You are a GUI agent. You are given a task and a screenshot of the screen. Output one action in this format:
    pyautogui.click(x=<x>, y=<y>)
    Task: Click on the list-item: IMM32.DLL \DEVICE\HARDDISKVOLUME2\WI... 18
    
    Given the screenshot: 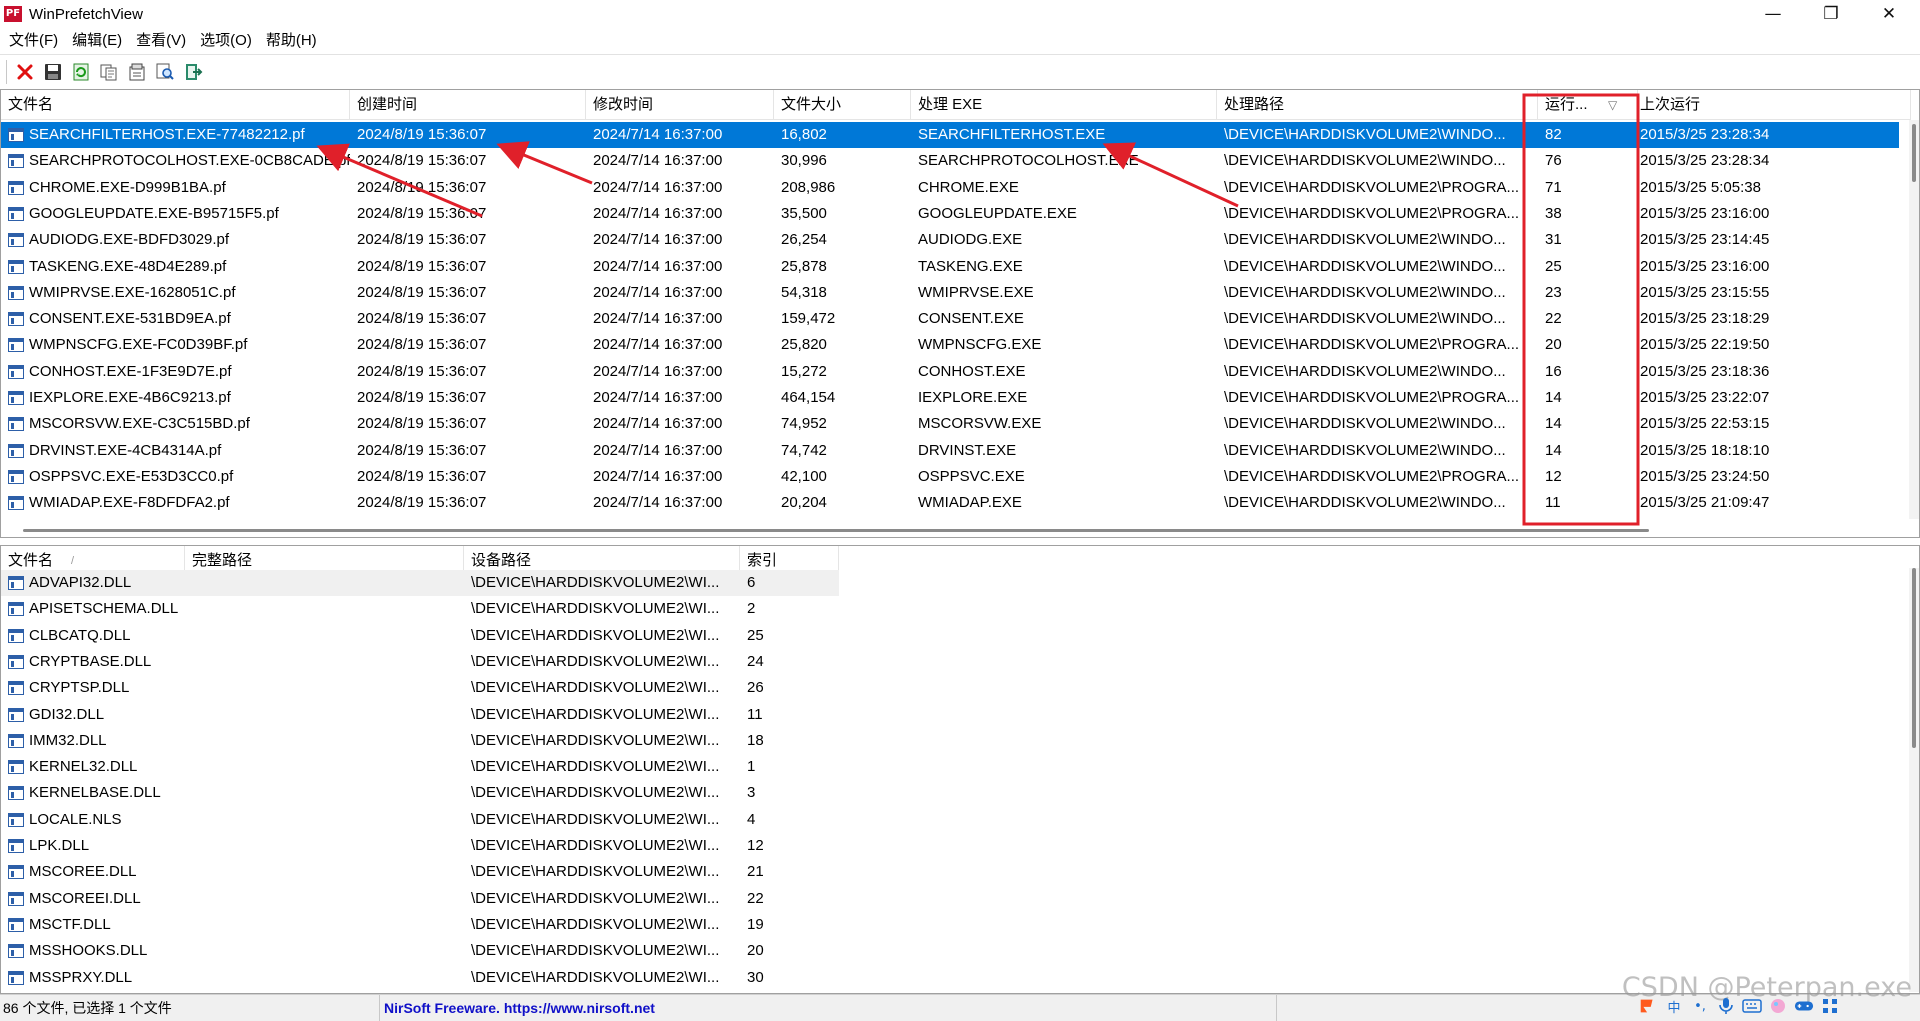 What is the action you would take?
    pyautogui.click(x=420, y=741)
    